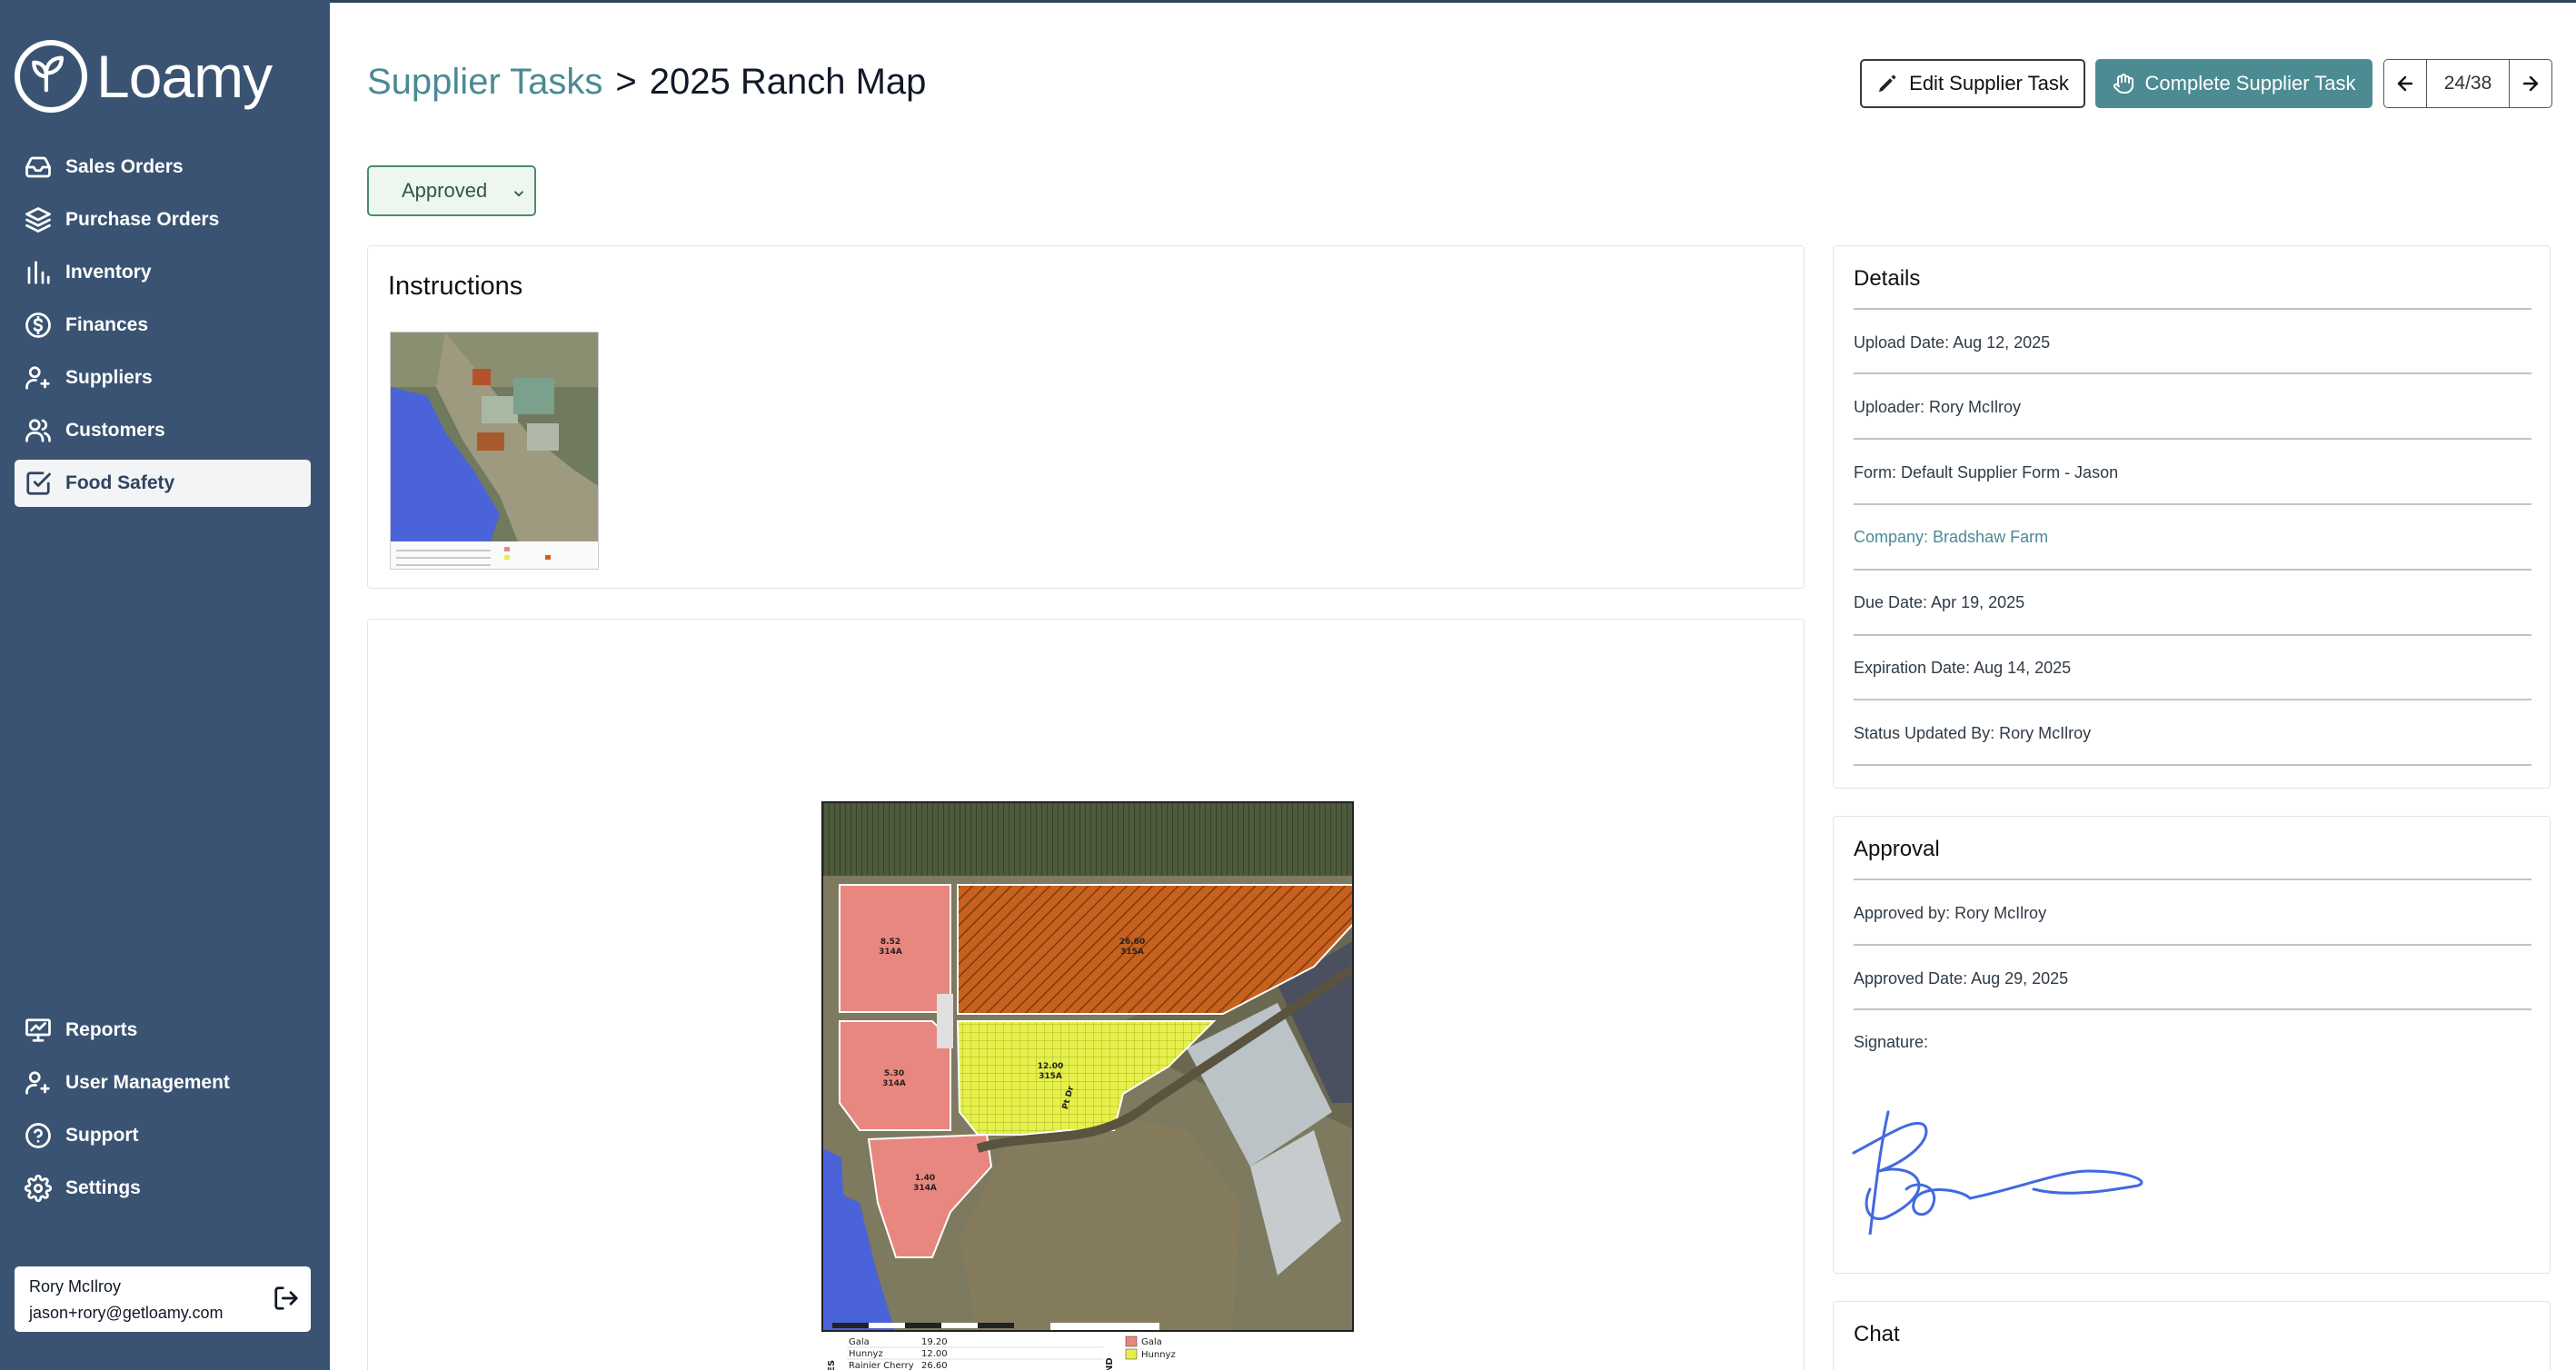 The height and width of the screenshot is (1370, 2576). What do you see at coordinates (866, 1354) in the screenshot?
I see `legend-row-name: Hunnyz` at bounding box center [866, 1354].